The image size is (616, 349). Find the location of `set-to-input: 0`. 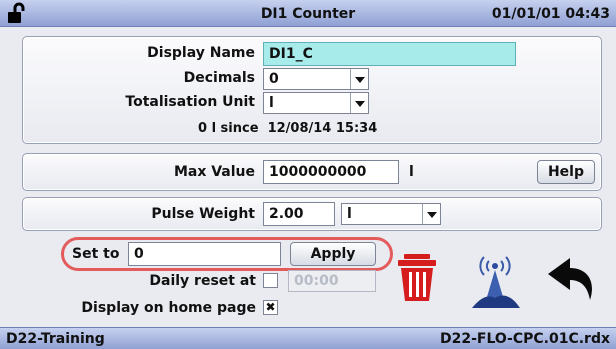

set-to-input: 0 is located at coordinates (204, 254).